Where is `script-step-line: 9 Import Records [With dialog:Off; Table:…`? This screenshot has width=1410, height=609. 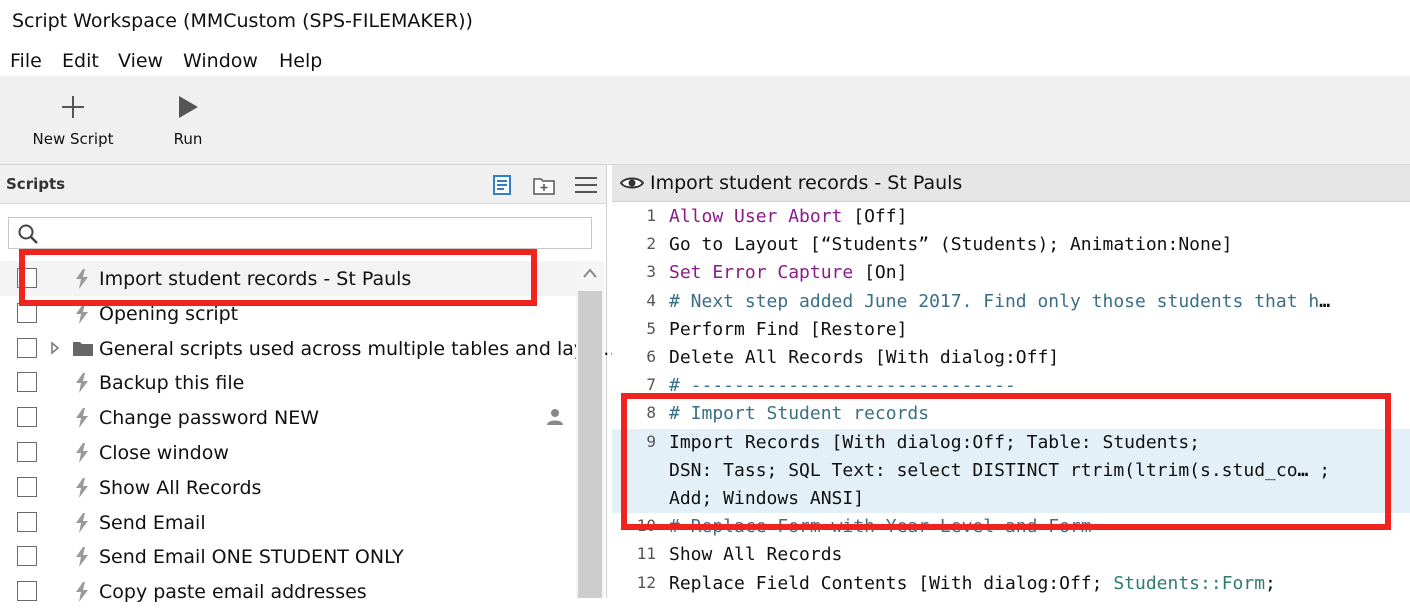
script-step-line: 9 Import Records [With dialog:Off; Table:… is located at coordinates (1011, 442).